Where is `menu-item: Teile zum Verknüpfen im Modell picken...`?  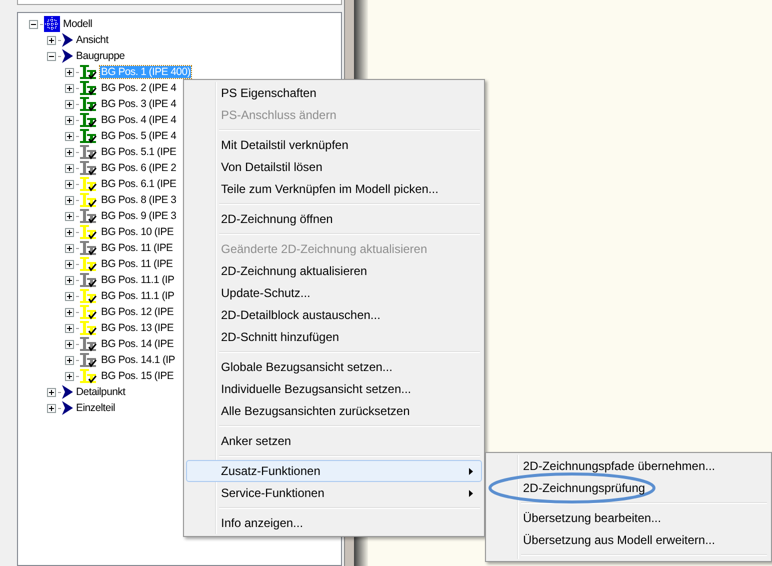 menu-item: Teile zum Verknüpfen im Modell picken... is located at coordinates (334, 189).